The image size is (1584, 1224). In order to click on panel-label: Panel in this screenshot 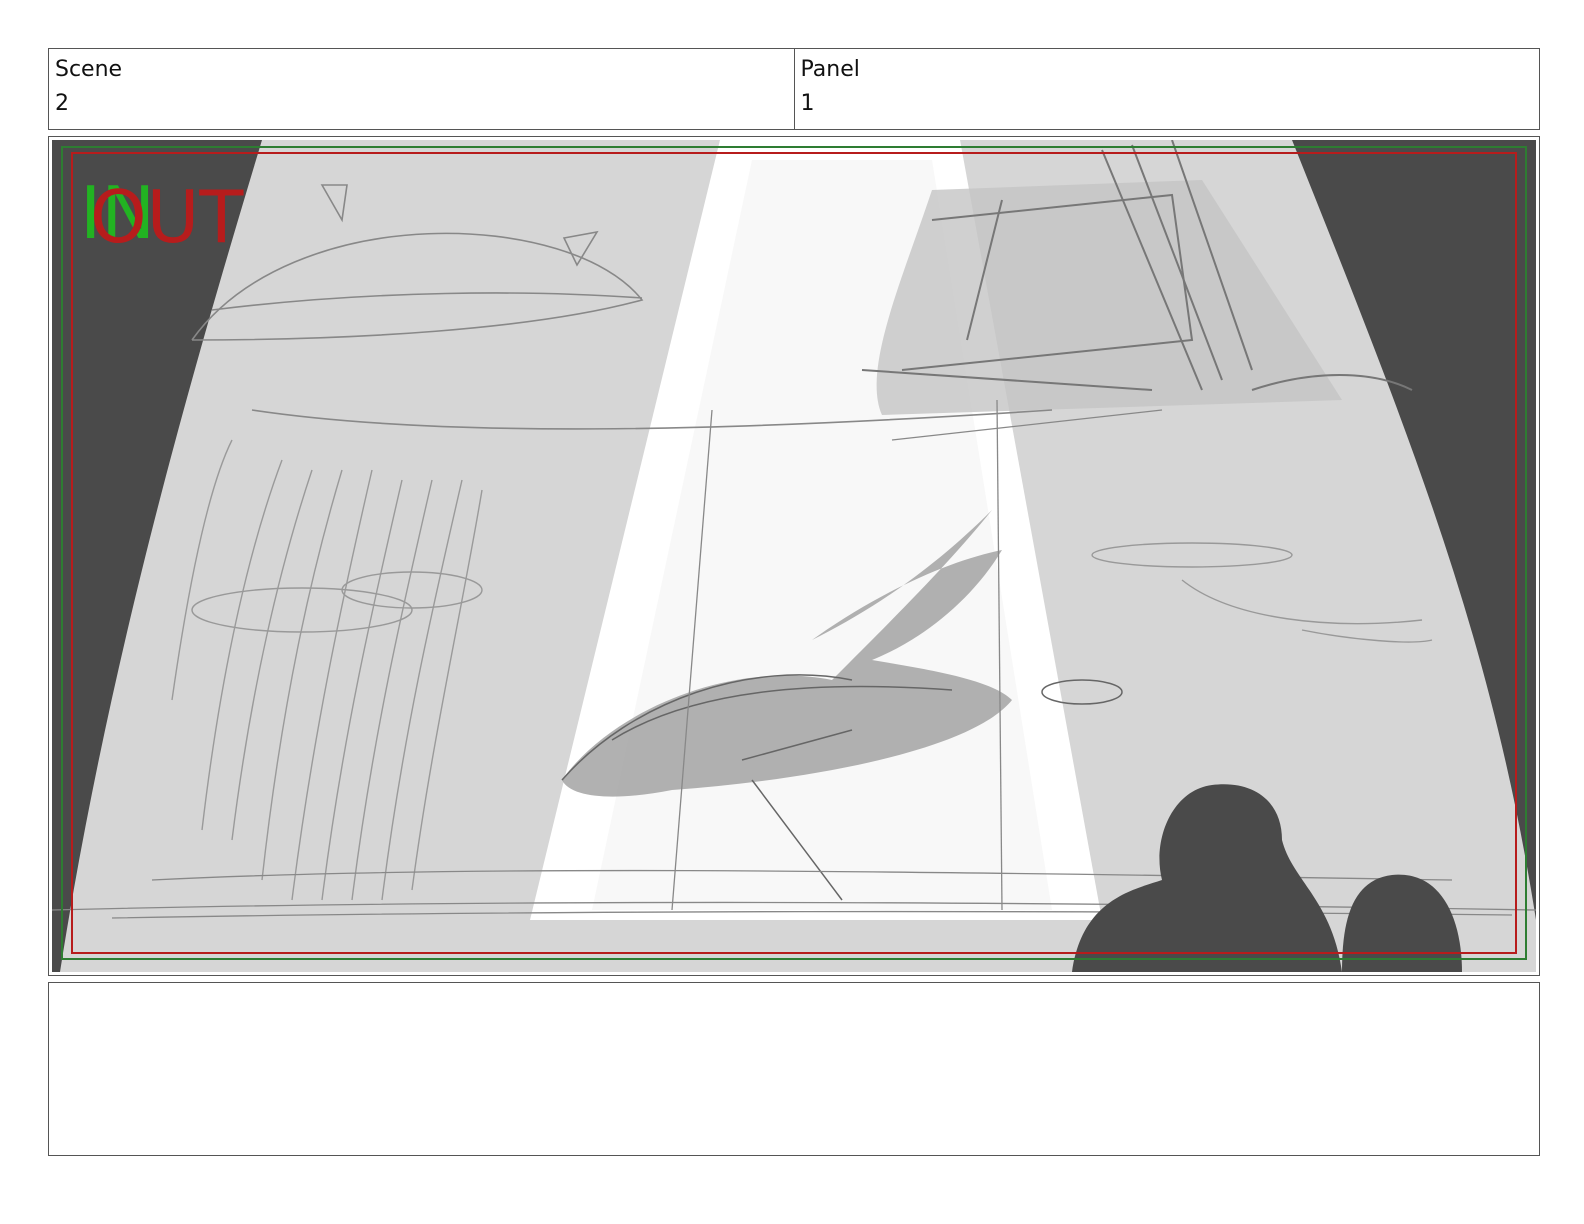, I will do `click(830, 69)`.